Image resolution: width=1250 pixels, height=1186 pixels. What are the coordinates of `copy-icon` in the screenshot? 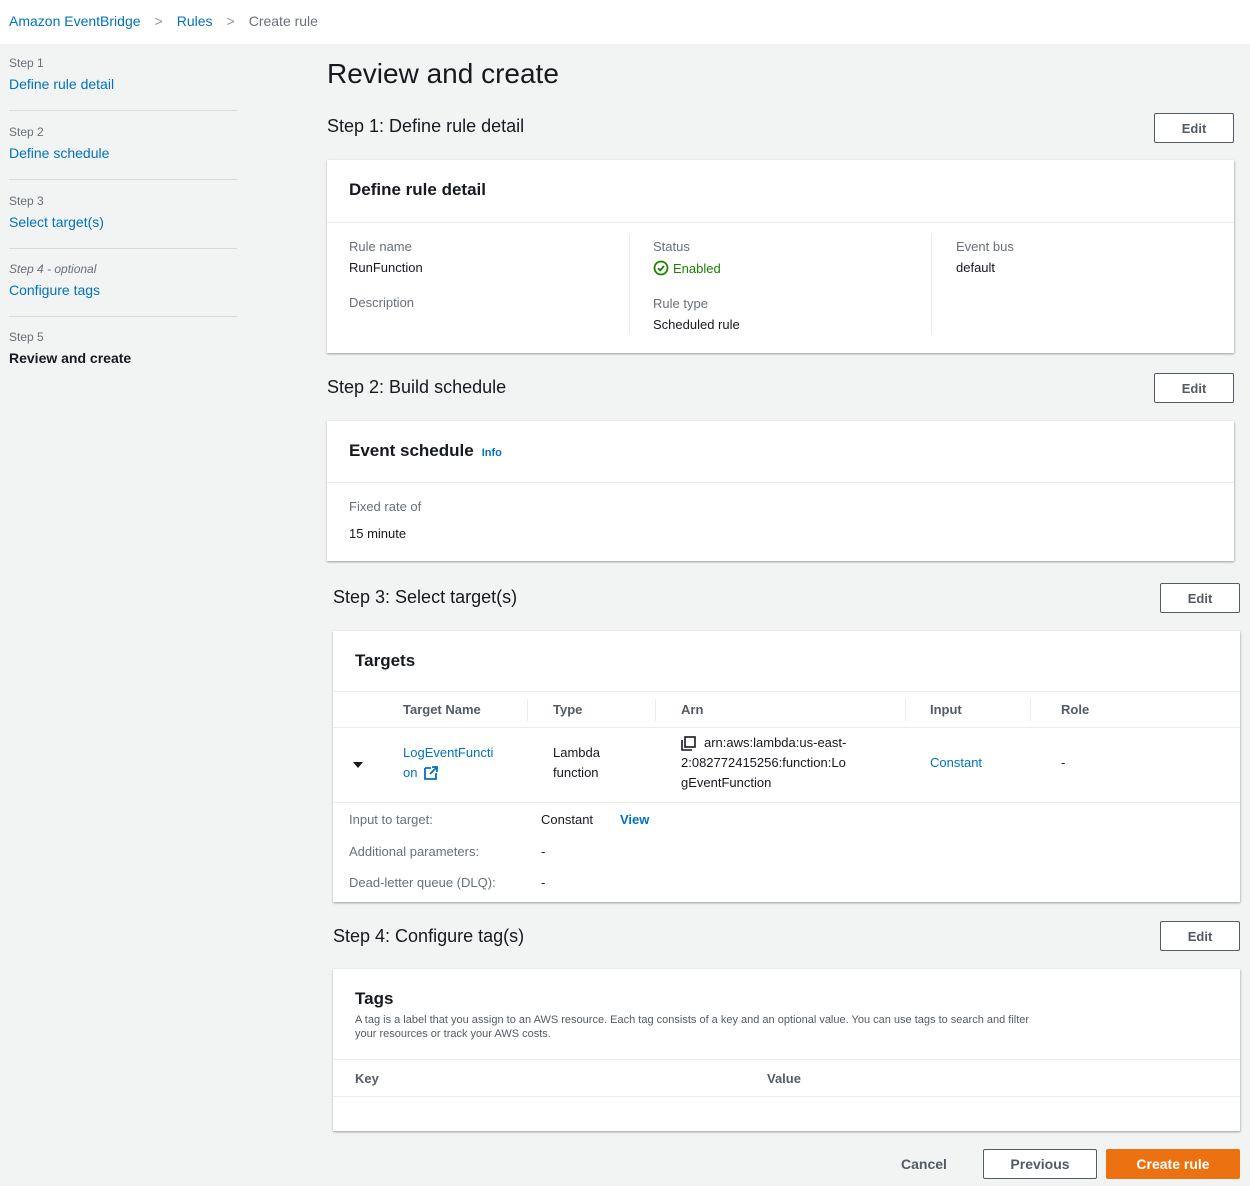 It's located at (688, 743).